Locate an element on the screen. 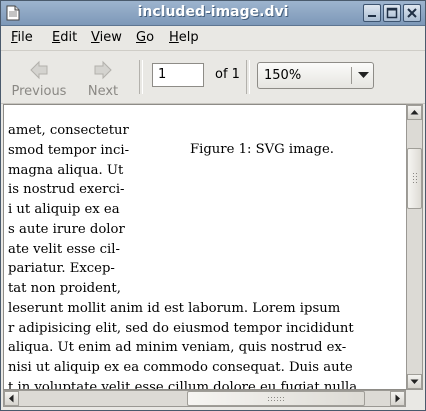  text-line: amet, consectetur is located at coordinates (68, 130).